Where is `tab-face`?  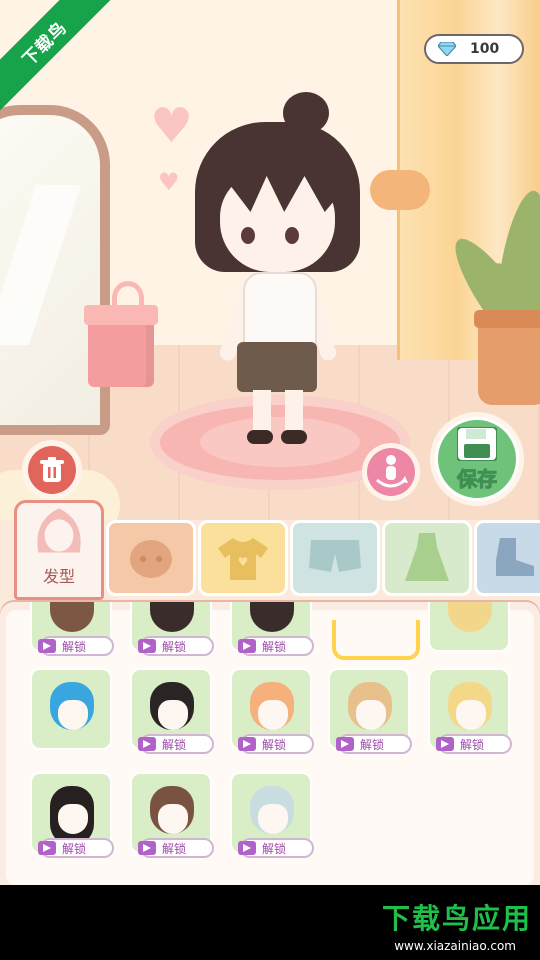 tab-face is located at coordinates (151, 558).